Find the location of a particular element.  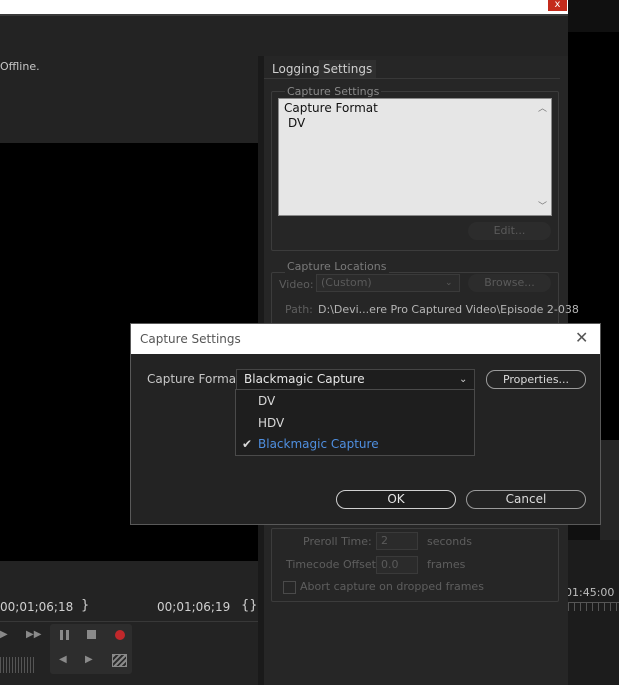

dropdown-option-dv: DV is located at coordinates (266, 401).